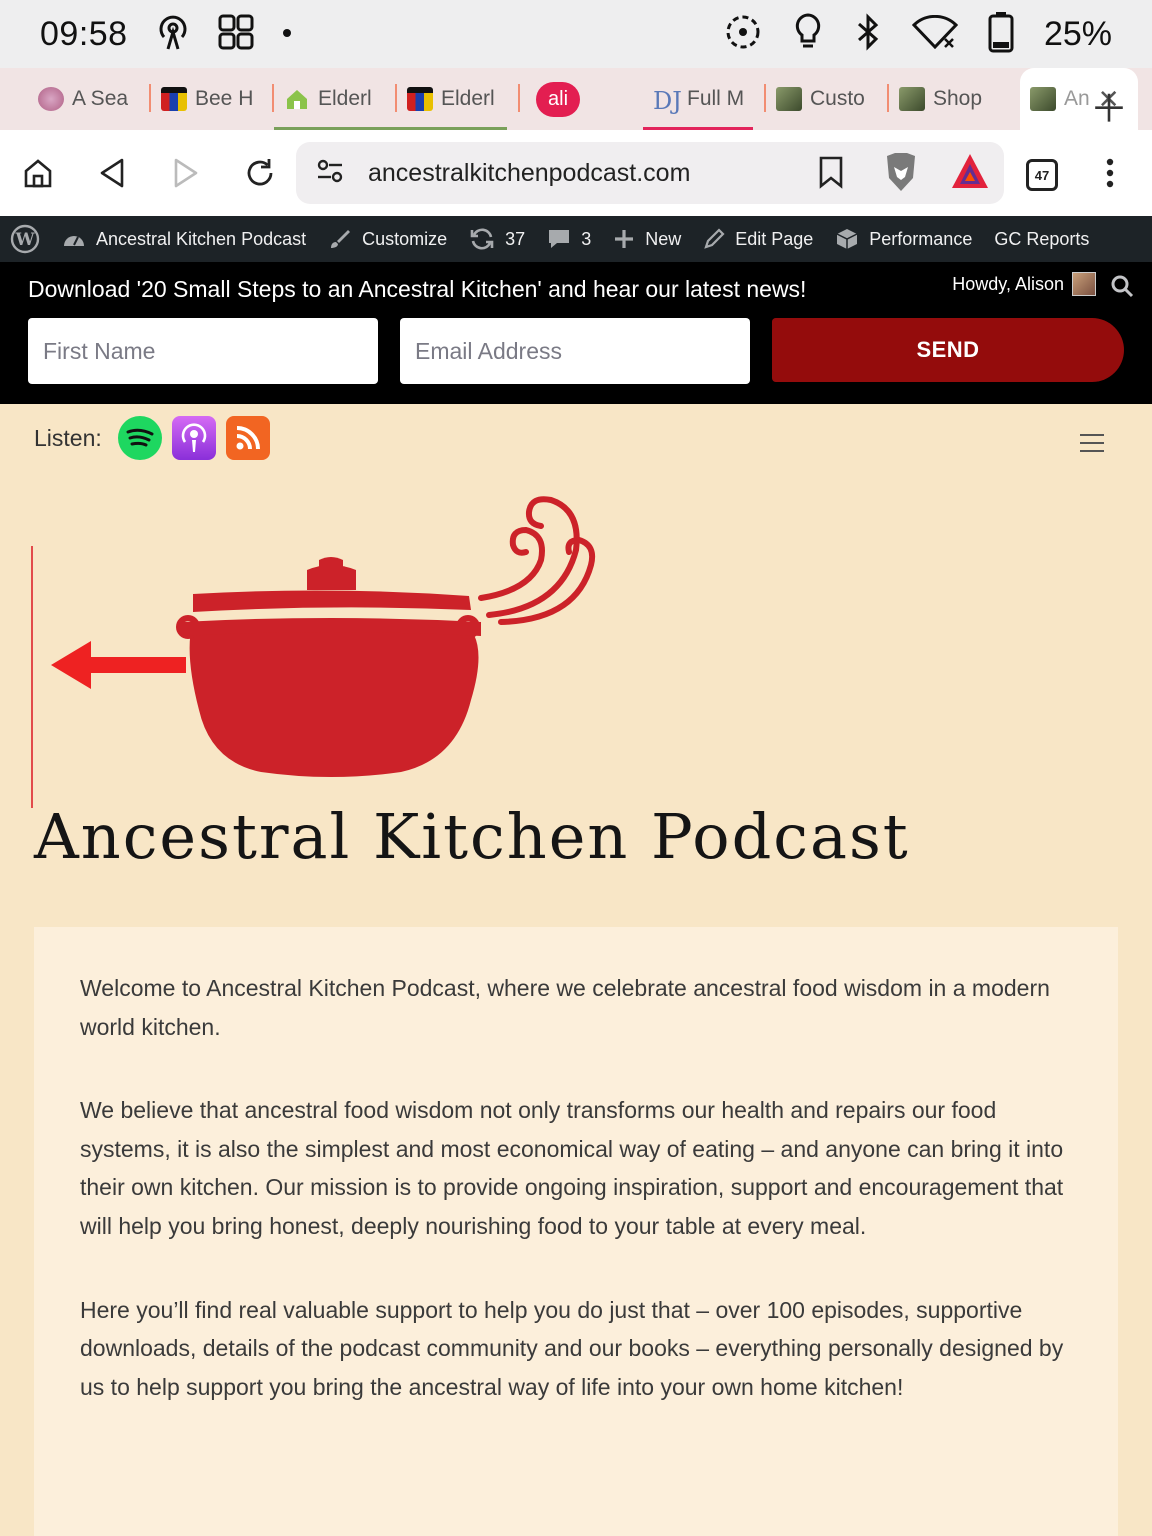 Image resolution: width=1152 pixels, height=1536 pixels. I want to click on battery-icon, so click(1001, 34).